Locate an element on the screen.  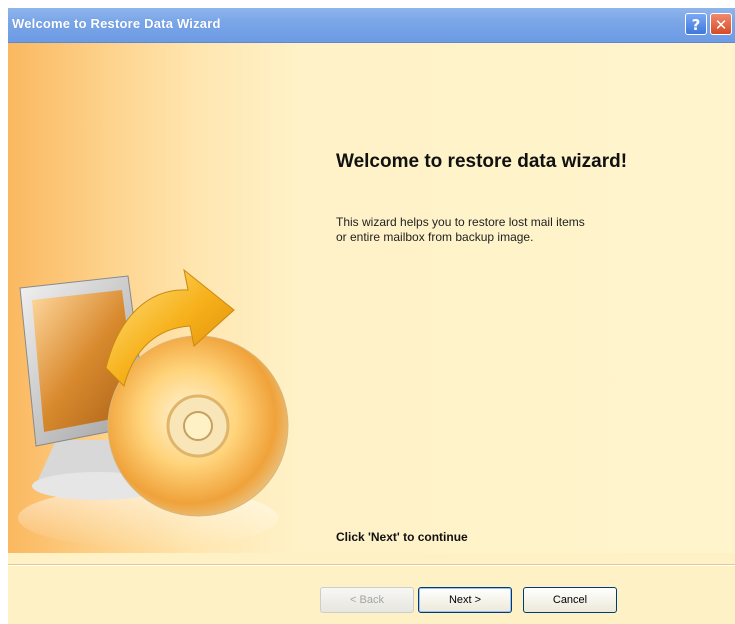
window-title: Welcome to Restore Data Wizard is located at coordinates (116, 23).